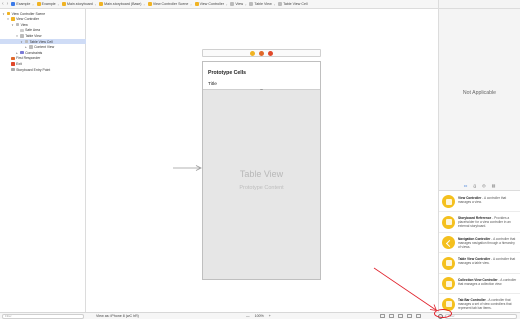 The height and width of the screenshot is (319, 520). I want to click on outline-item: ▾ Table View, so click(29, 35).